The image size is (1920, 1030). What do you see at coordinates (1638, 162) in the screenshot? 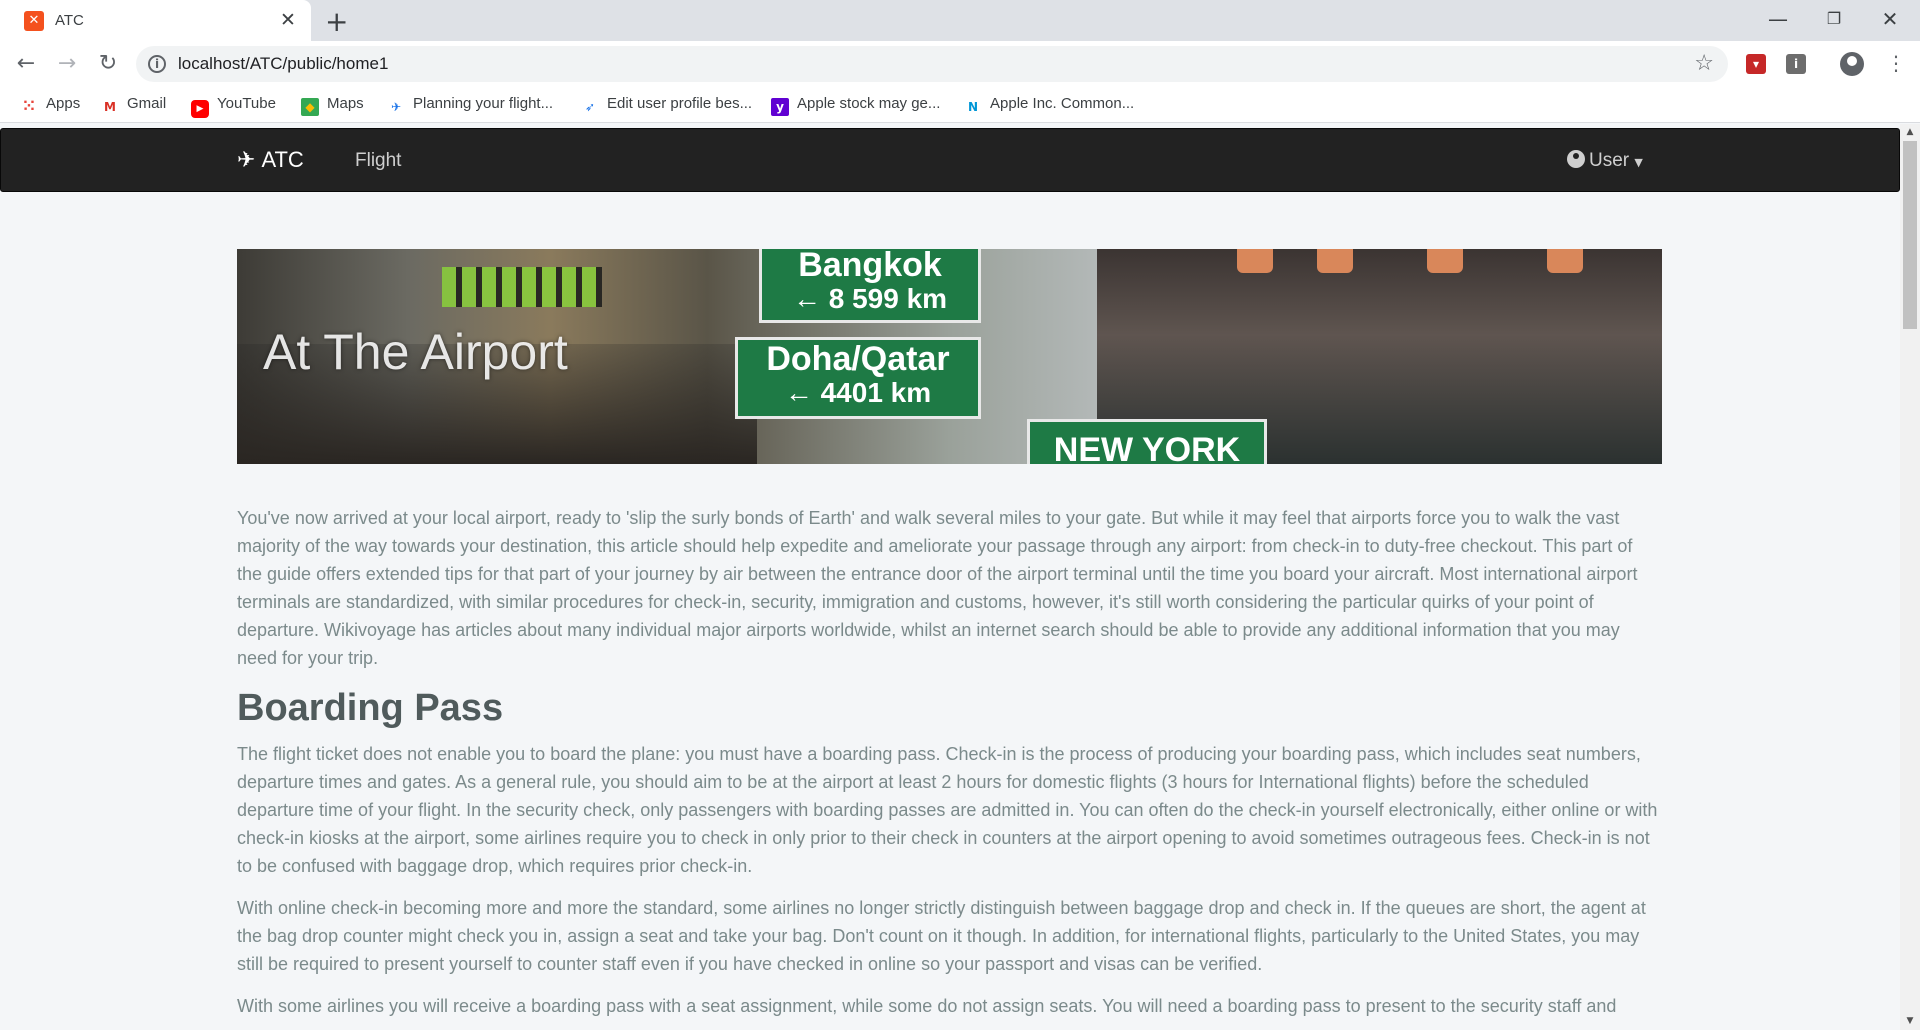
I see `caret-down-icon: ▼` at bounding box center [1638, 162].